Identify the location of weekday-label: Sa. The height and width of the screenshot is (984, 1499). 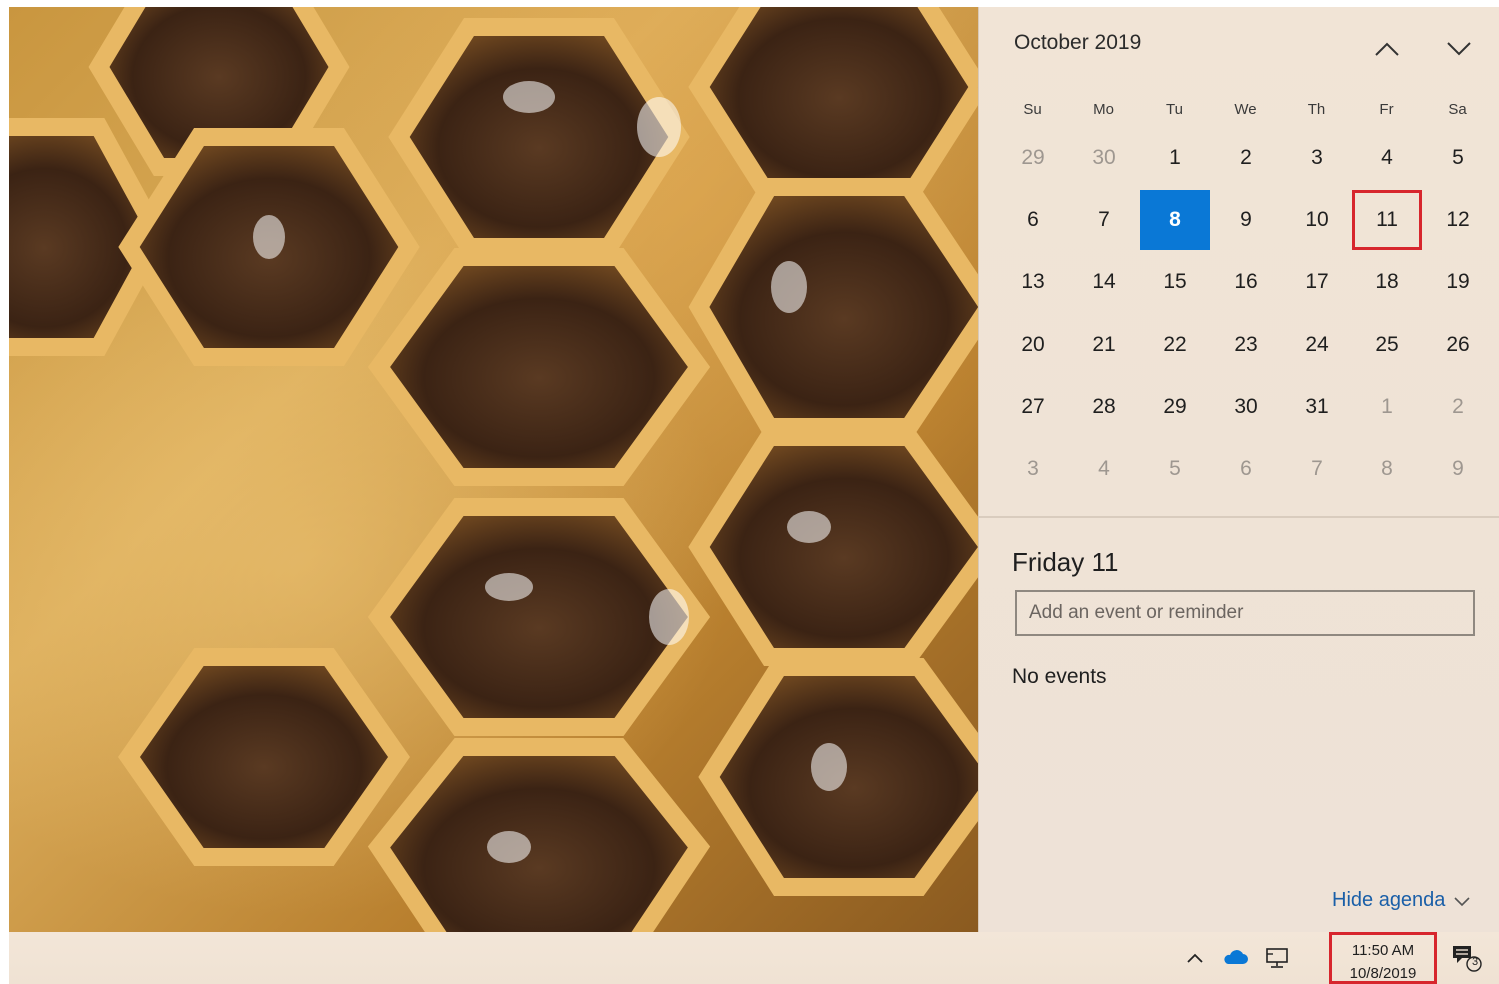
(1457, 109).